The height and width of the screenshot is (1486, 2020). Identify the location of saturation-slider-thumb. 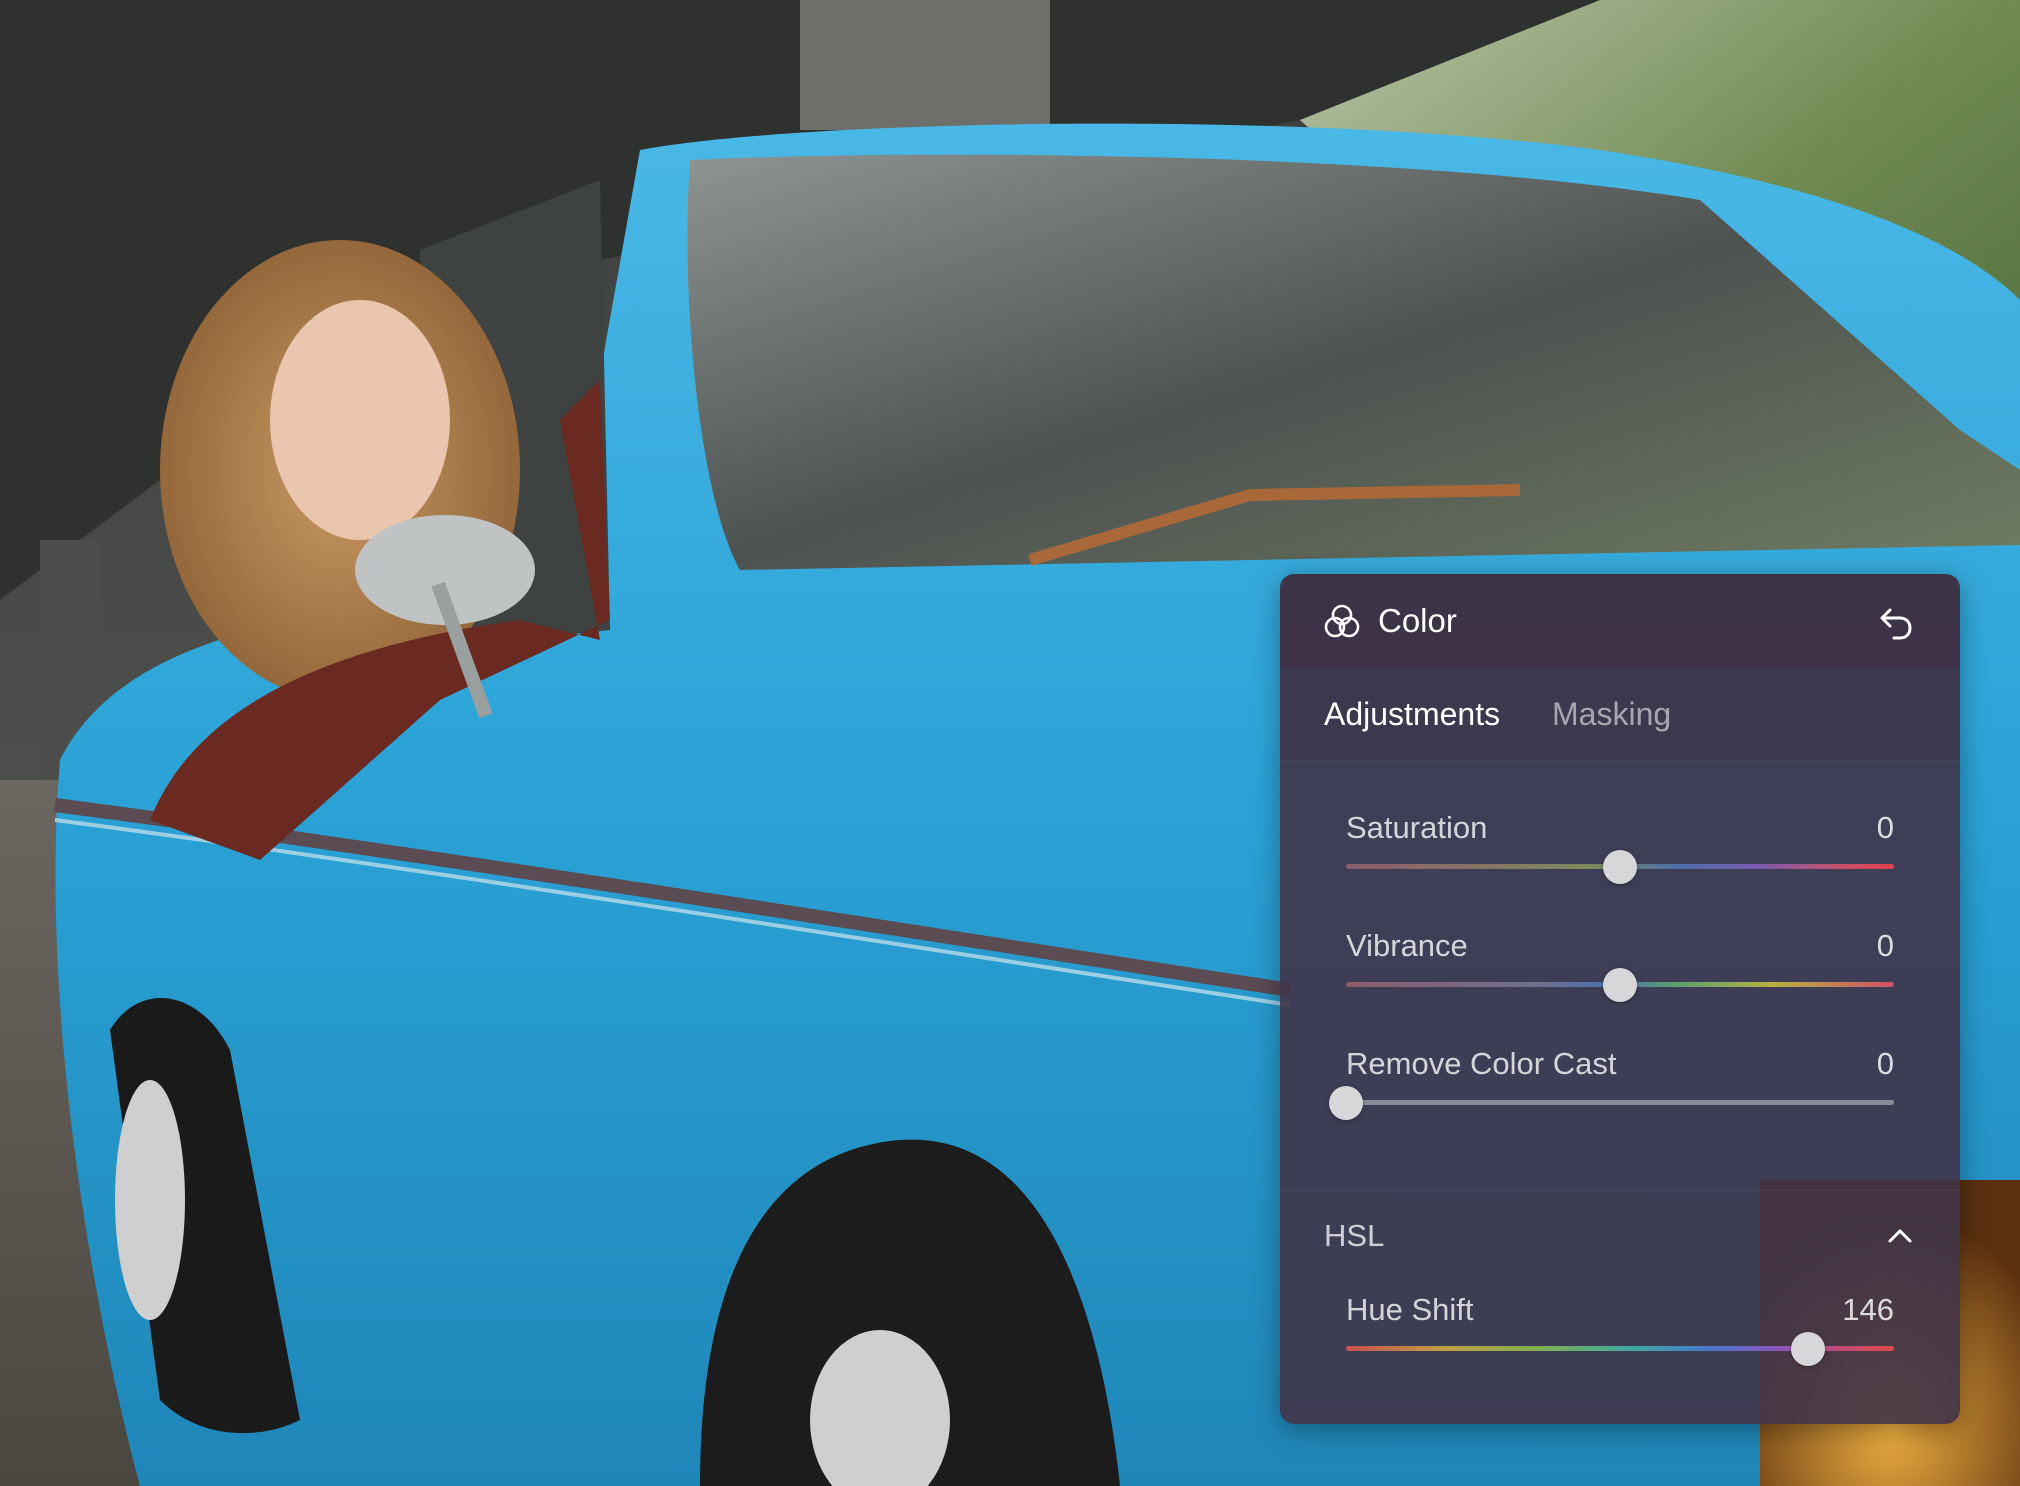
(1620, 867).